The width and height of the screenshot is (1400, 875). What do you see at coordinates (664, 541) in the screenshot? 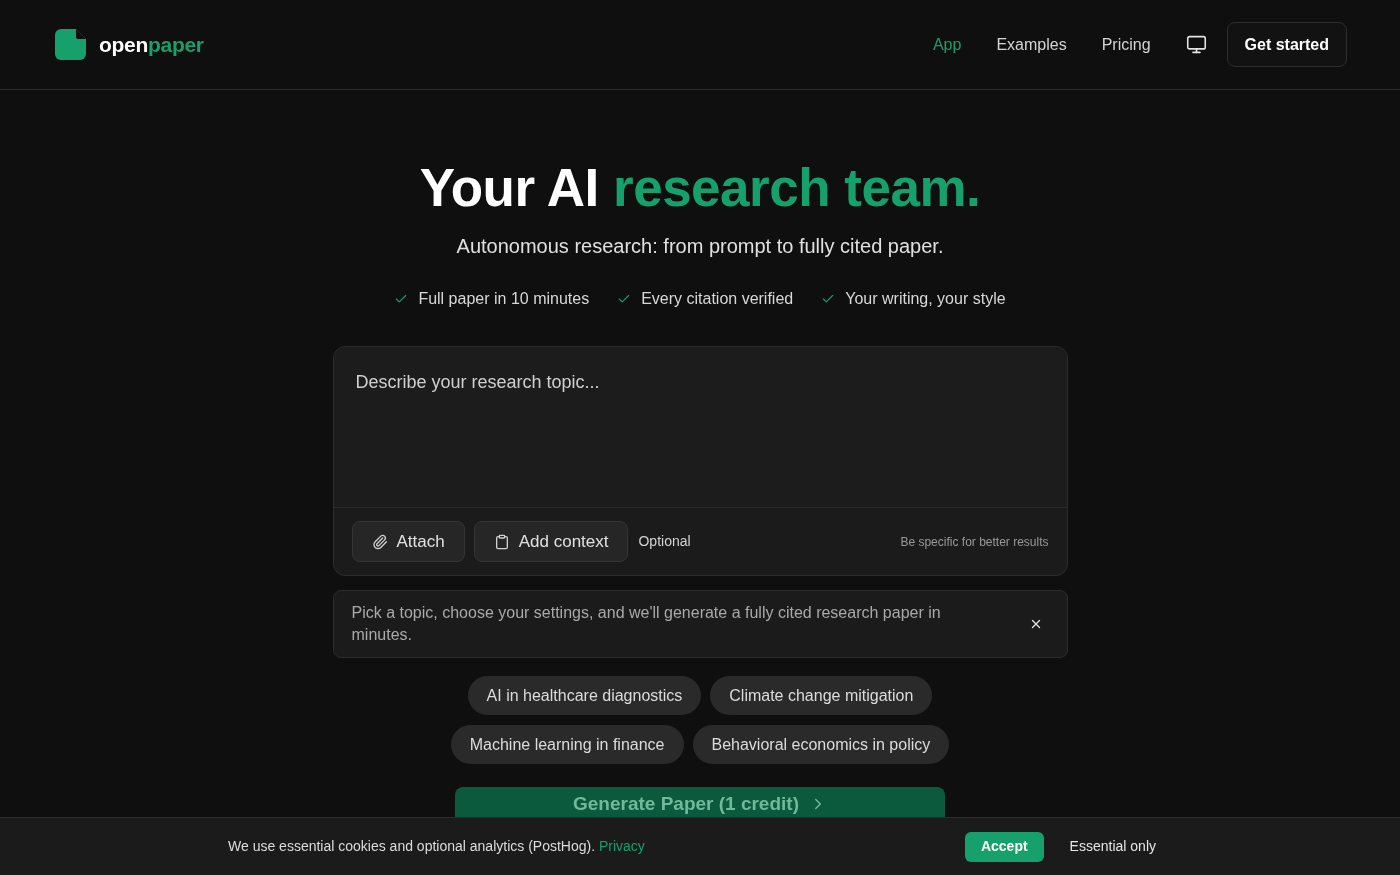
I see `optional-label: Optional` at bounding box center [664, 541].